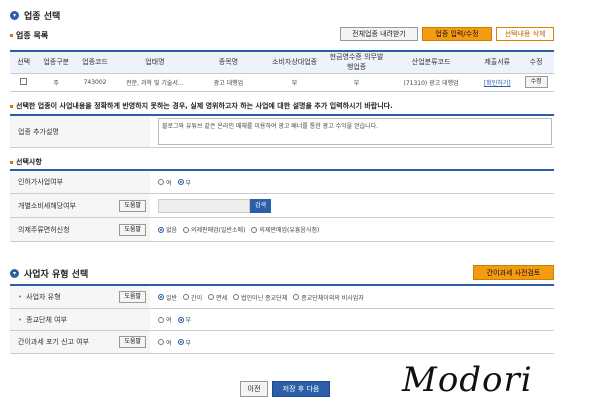 The height and width of the screenshot is (408, 600). Describe the element at coordinates (80, 131) in the screenshot. I see `desc-label: 업종 추가설명` at that location.